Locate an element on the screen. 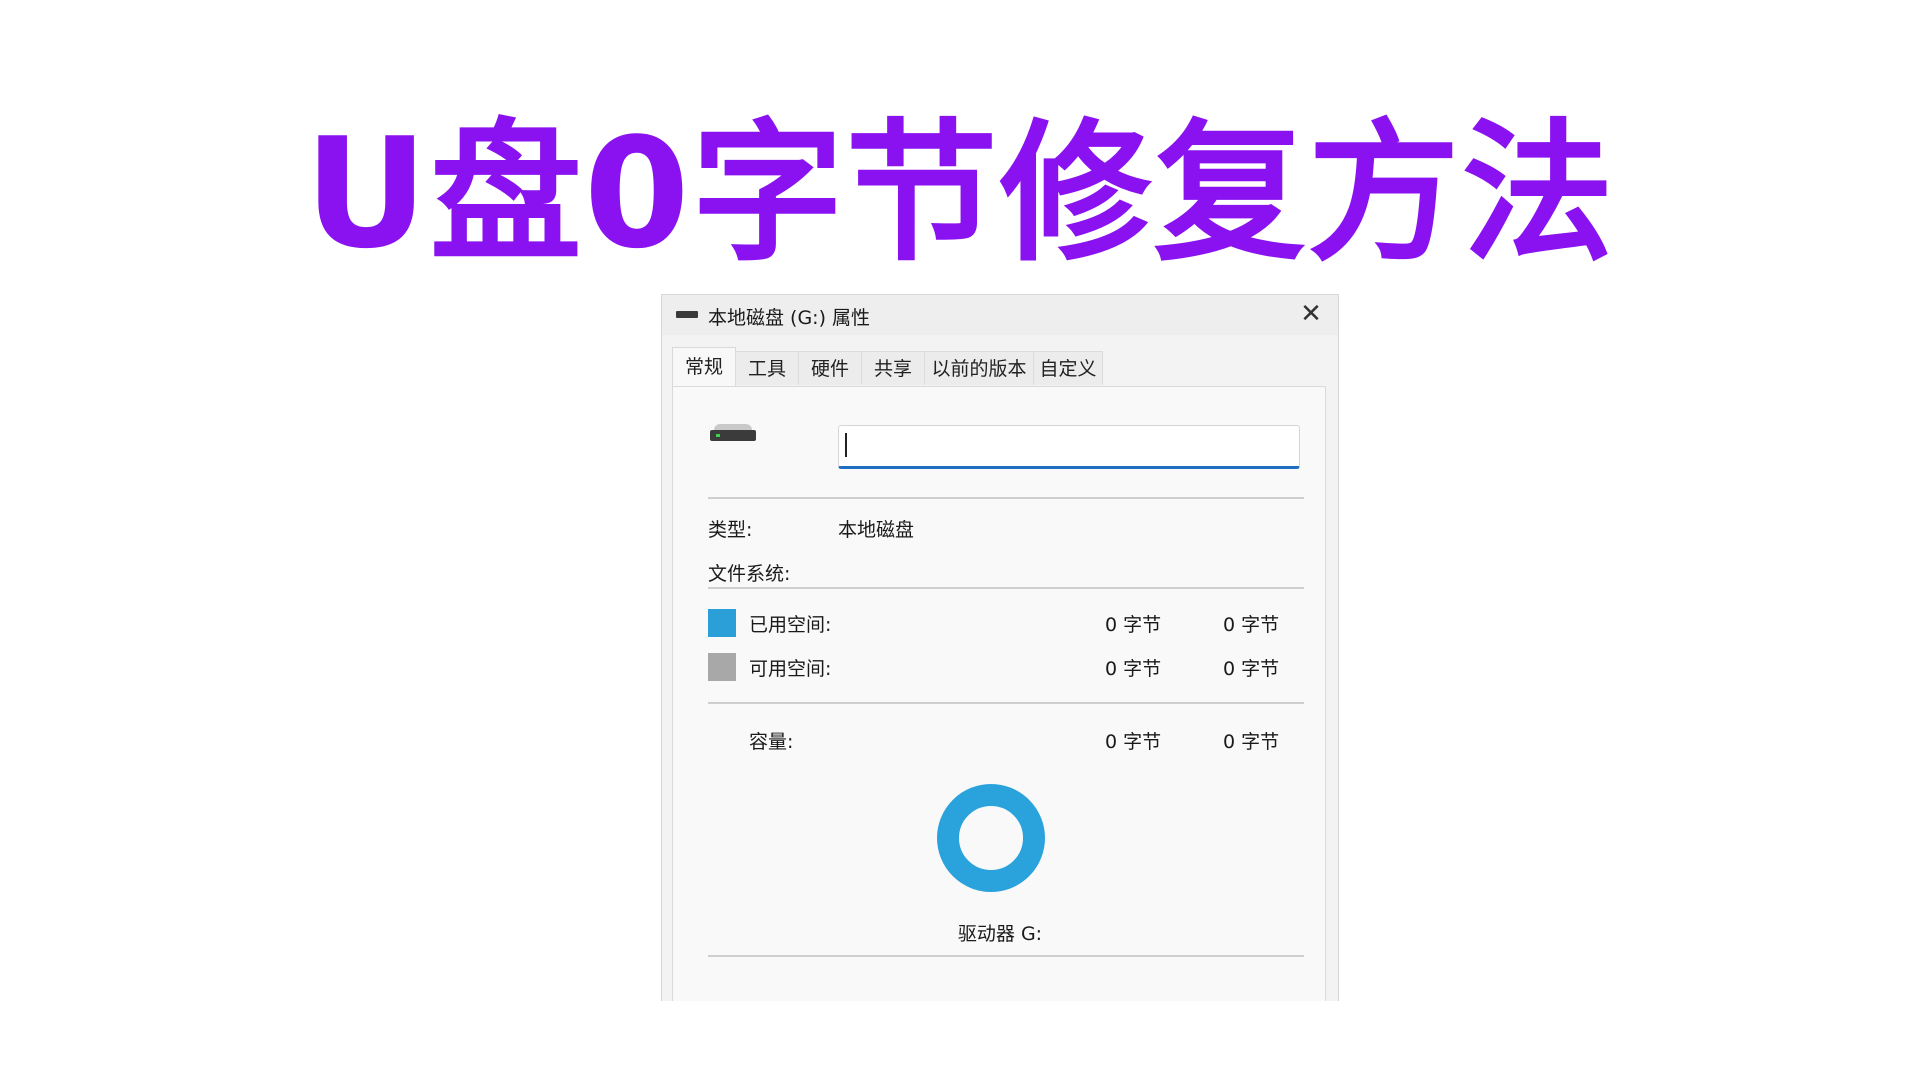 This screenshot has width=1920, height=1080. close-button: ✕ is located at coordinates (1311, 314).